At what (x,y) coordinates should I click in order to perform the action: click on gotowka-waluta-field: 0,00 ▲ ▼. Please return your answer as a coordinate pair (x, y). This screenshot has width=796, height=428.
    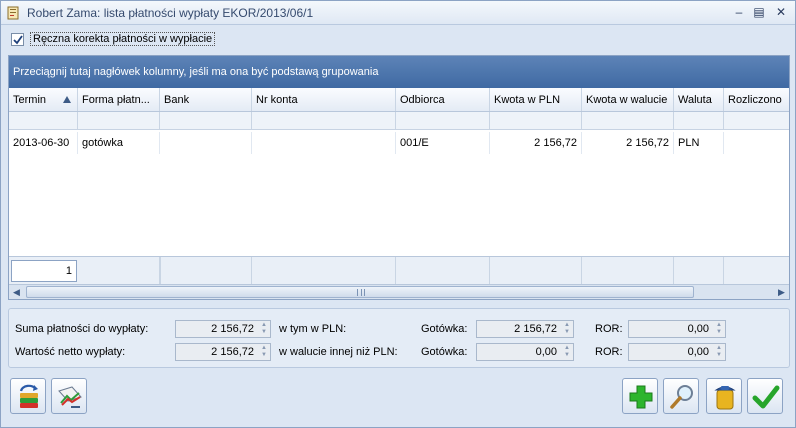
    Looking at the image, I should click on (525, 352).